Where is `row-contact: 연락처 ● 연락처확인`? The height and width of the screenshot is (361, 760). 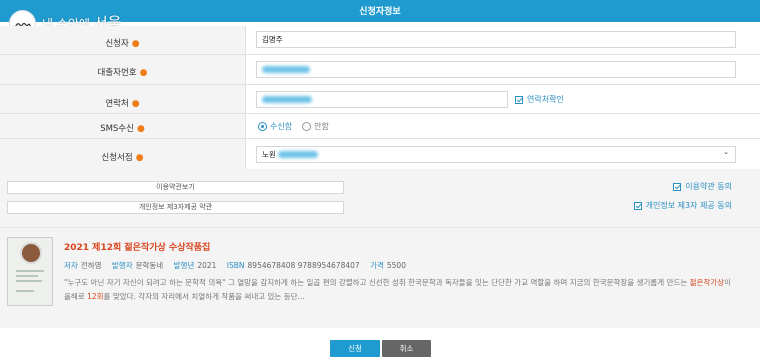
row-contact: 연락처 ● 연락처확인 is located at coordinates (380, 99).